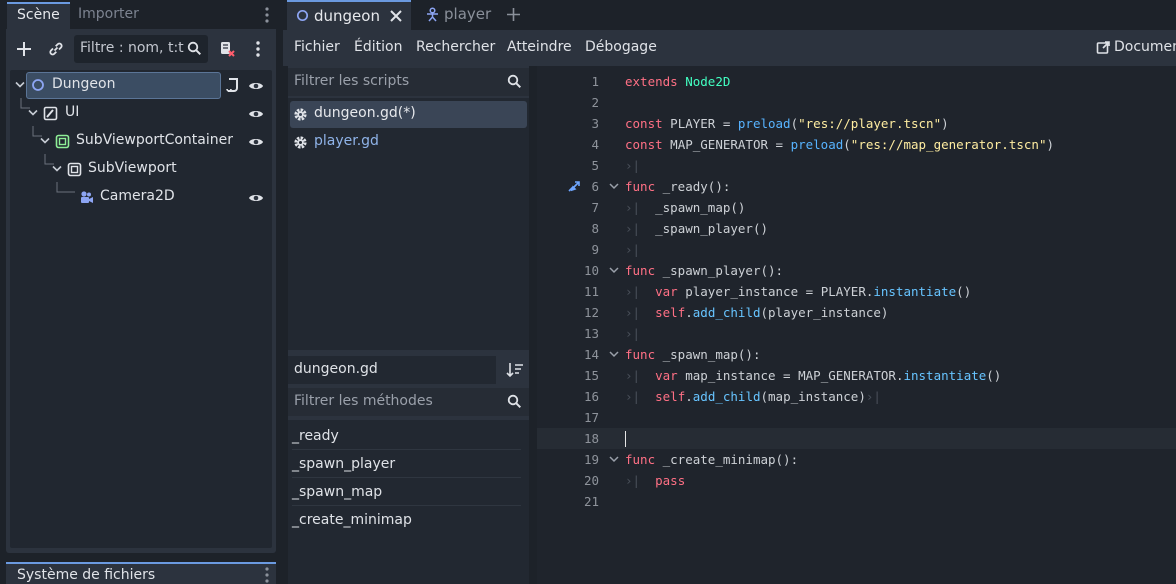 The image size is (1176, 584). Describe the element at coordinates (349, 15) in the screenshot. I see `tab-dungeon: dungeon` at that location.